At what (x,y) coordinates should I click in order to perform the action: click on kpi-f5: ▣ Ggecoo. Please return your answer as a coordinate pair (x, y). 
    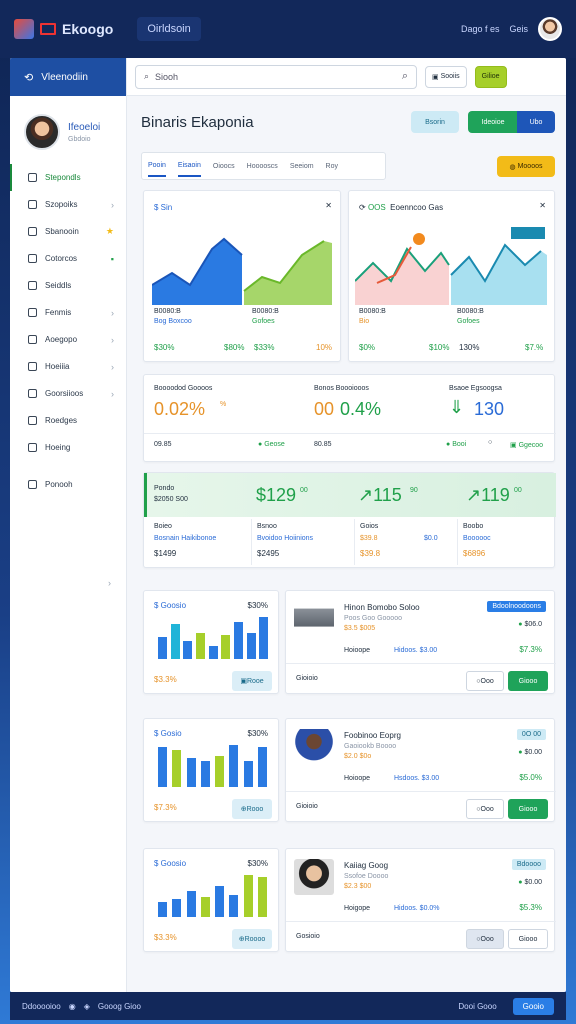
    Looking at the image, I should click on (526, 445).